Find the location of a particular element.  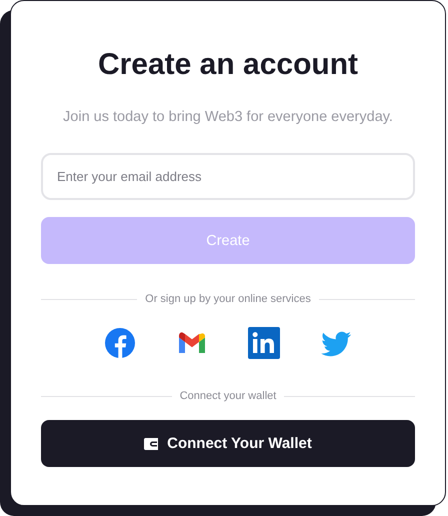

email-field: Enter your email address is located at coordinates (228, 176).